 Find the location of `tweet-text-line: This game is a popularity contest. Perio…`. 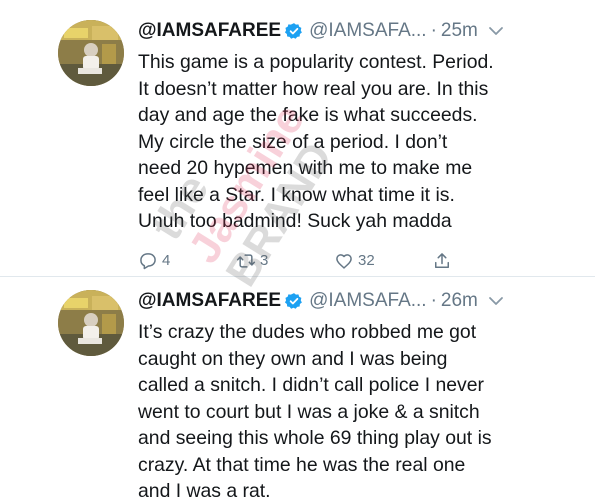

tweet-text-line: This game is a popularity contest. Perio… is located at coordinates (316, 62).